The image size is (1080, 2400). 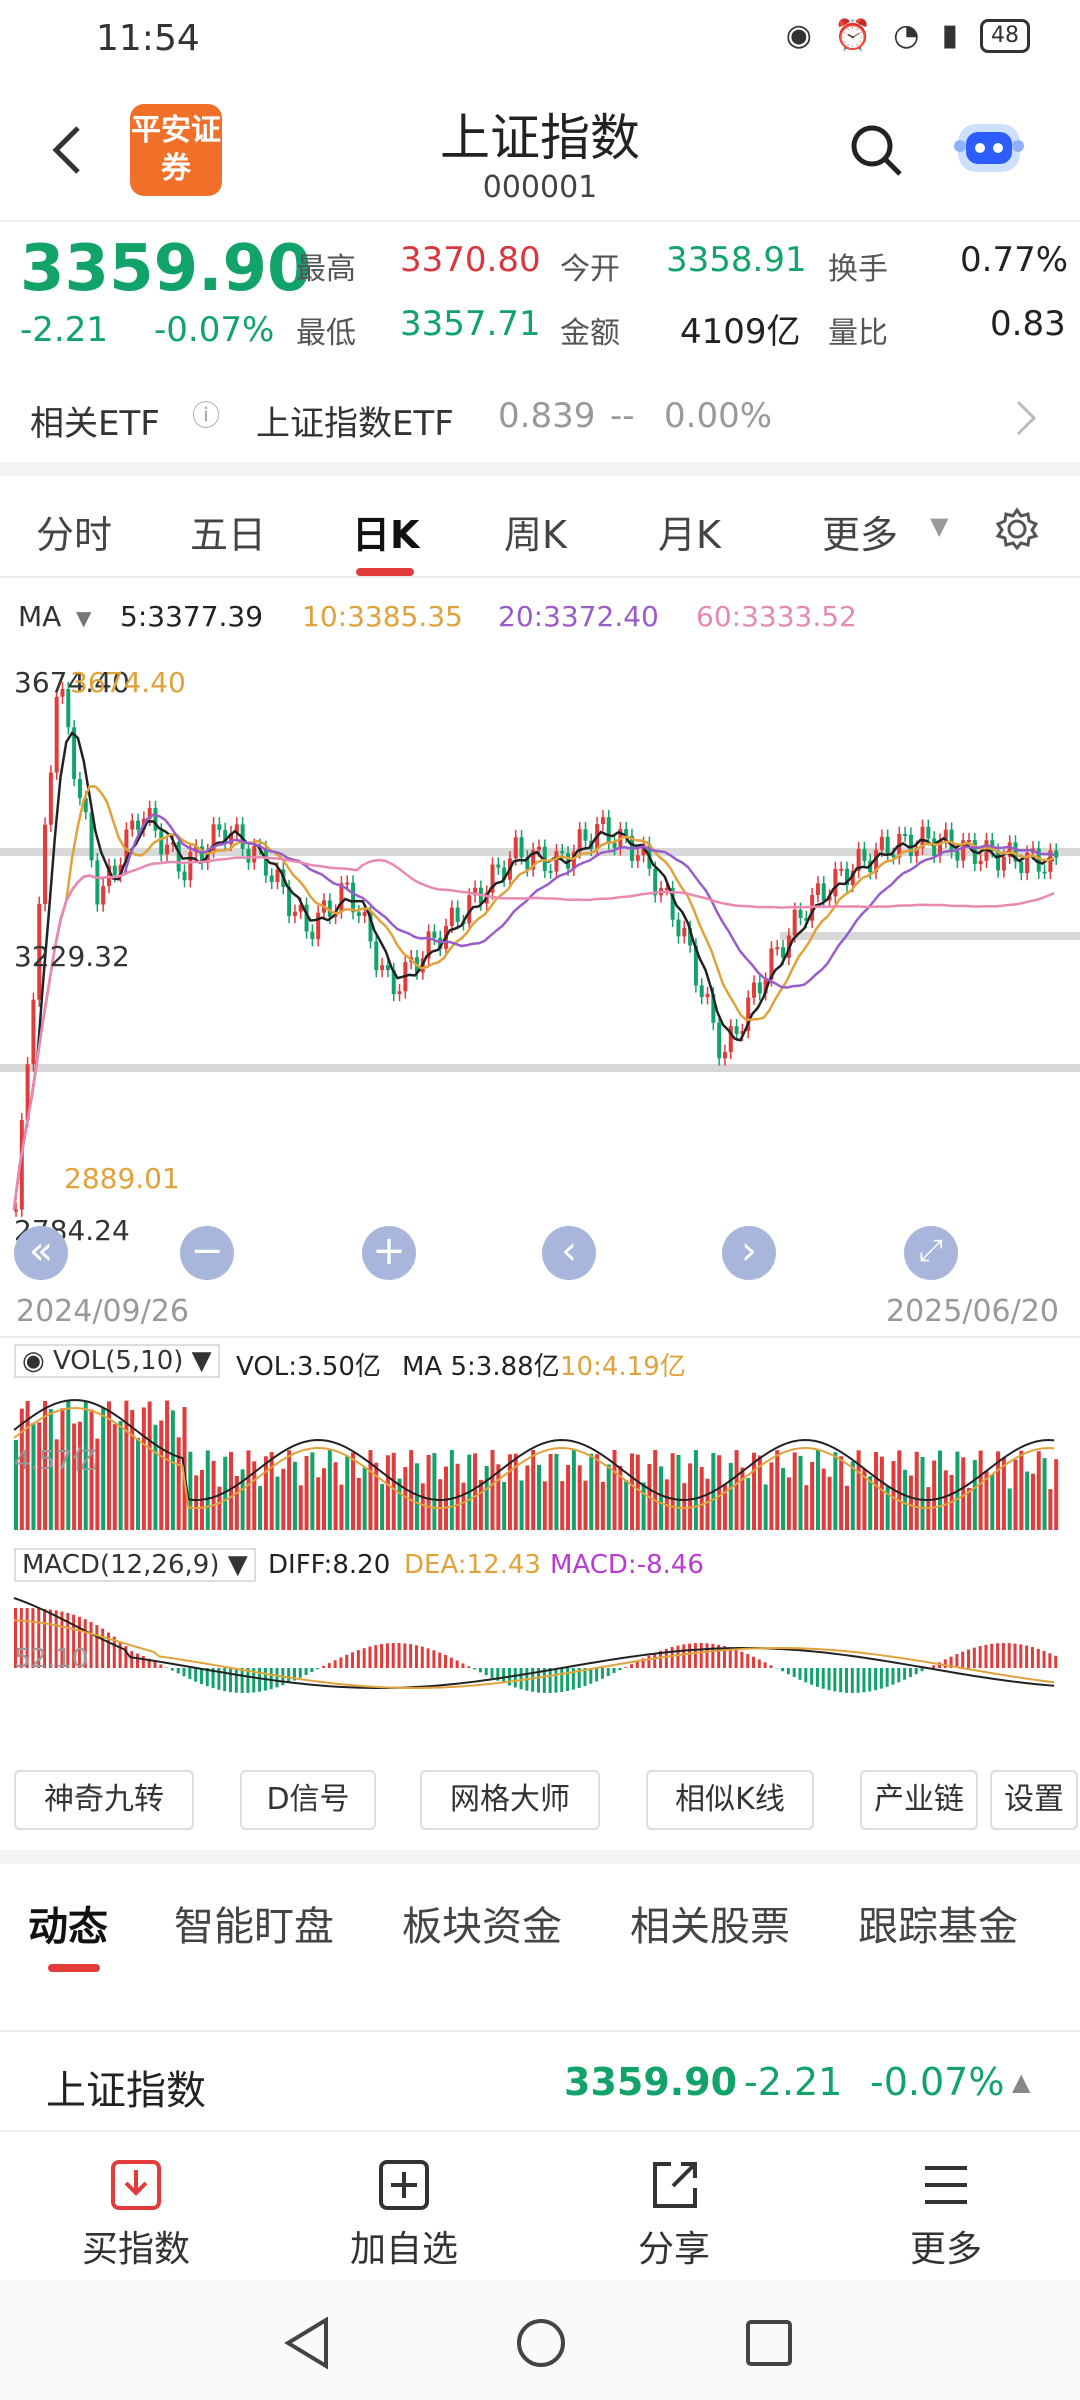 I want to click on wifi-icon: ◔, so click(x=906, y=35).